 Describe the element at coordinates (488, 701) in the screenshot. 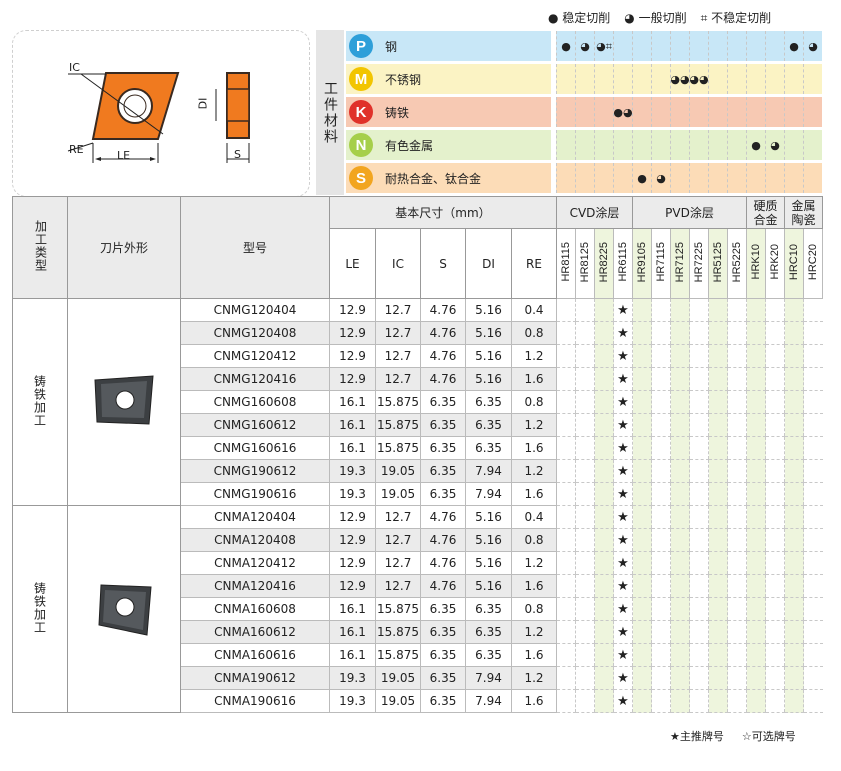

I see `size-cell: 7.94` at that location.